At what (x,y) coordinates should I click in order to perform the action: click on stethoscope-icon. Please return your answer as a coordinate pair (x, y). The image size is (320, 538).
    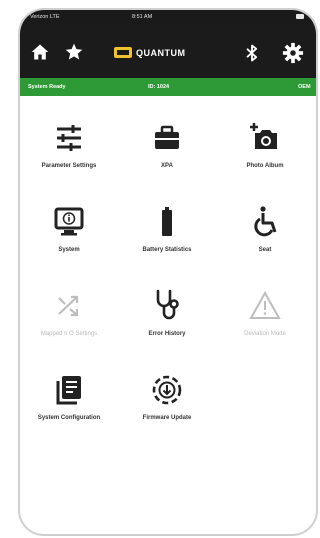
    Looking at the image, I should click on (167, 304).